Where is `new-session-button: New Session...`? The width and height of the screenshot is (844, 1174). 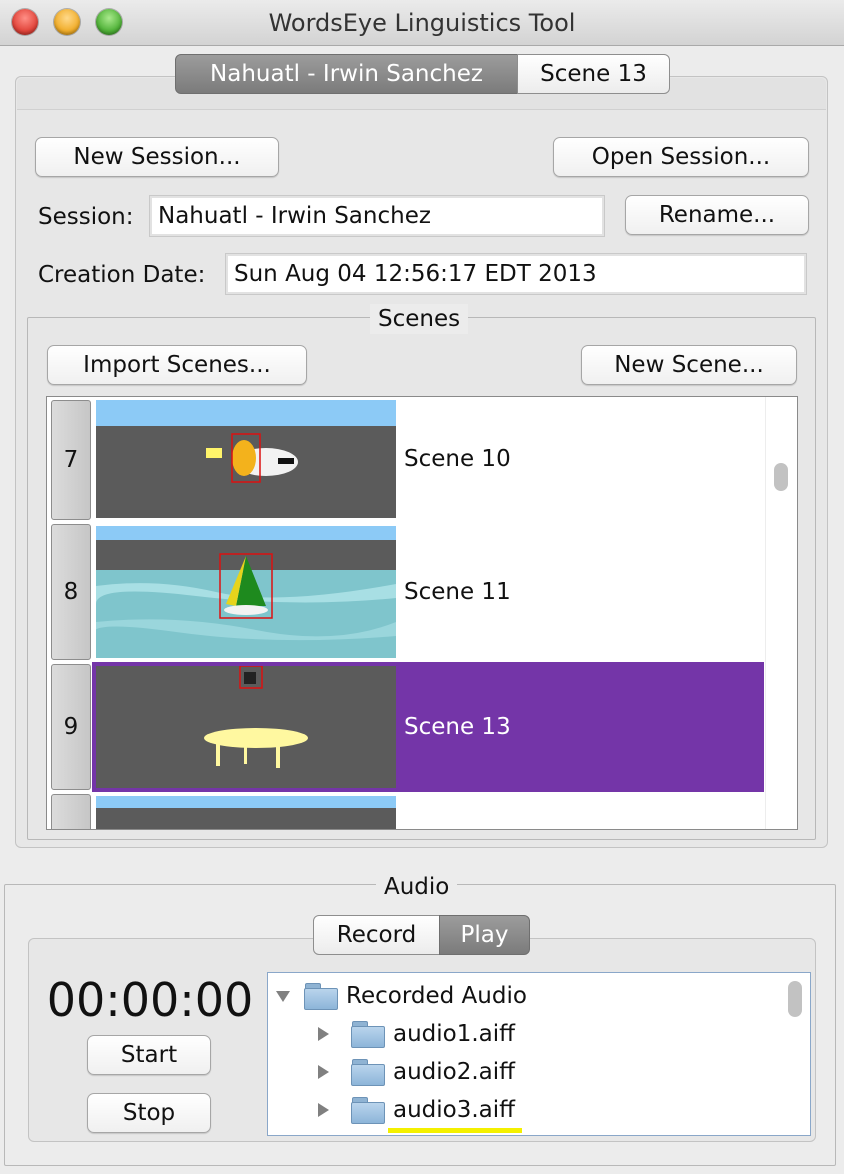 new-session-button: New Session... is located at coordinates (157, 157).